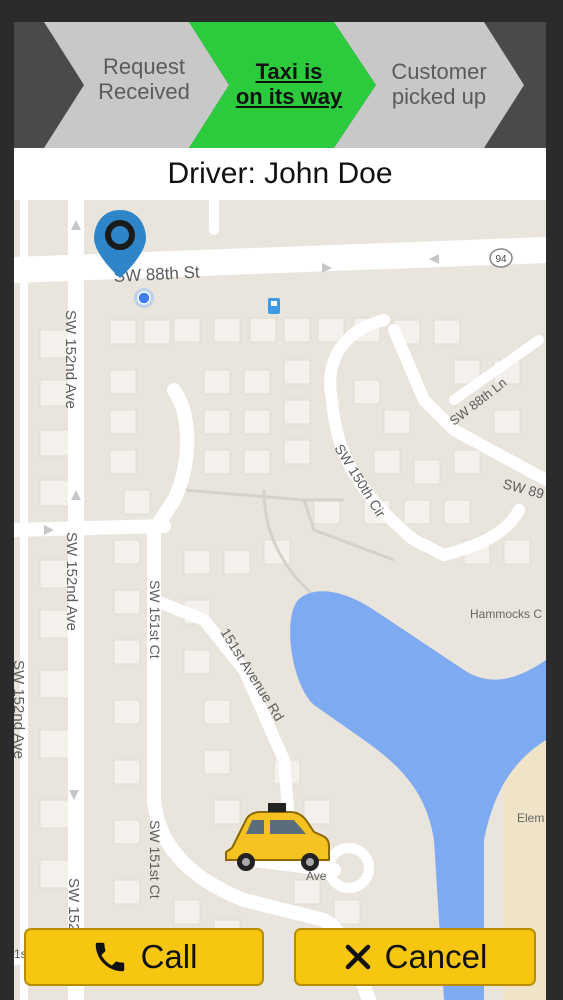  I want to click on street-label-ave: Ave, so click(316, 876).